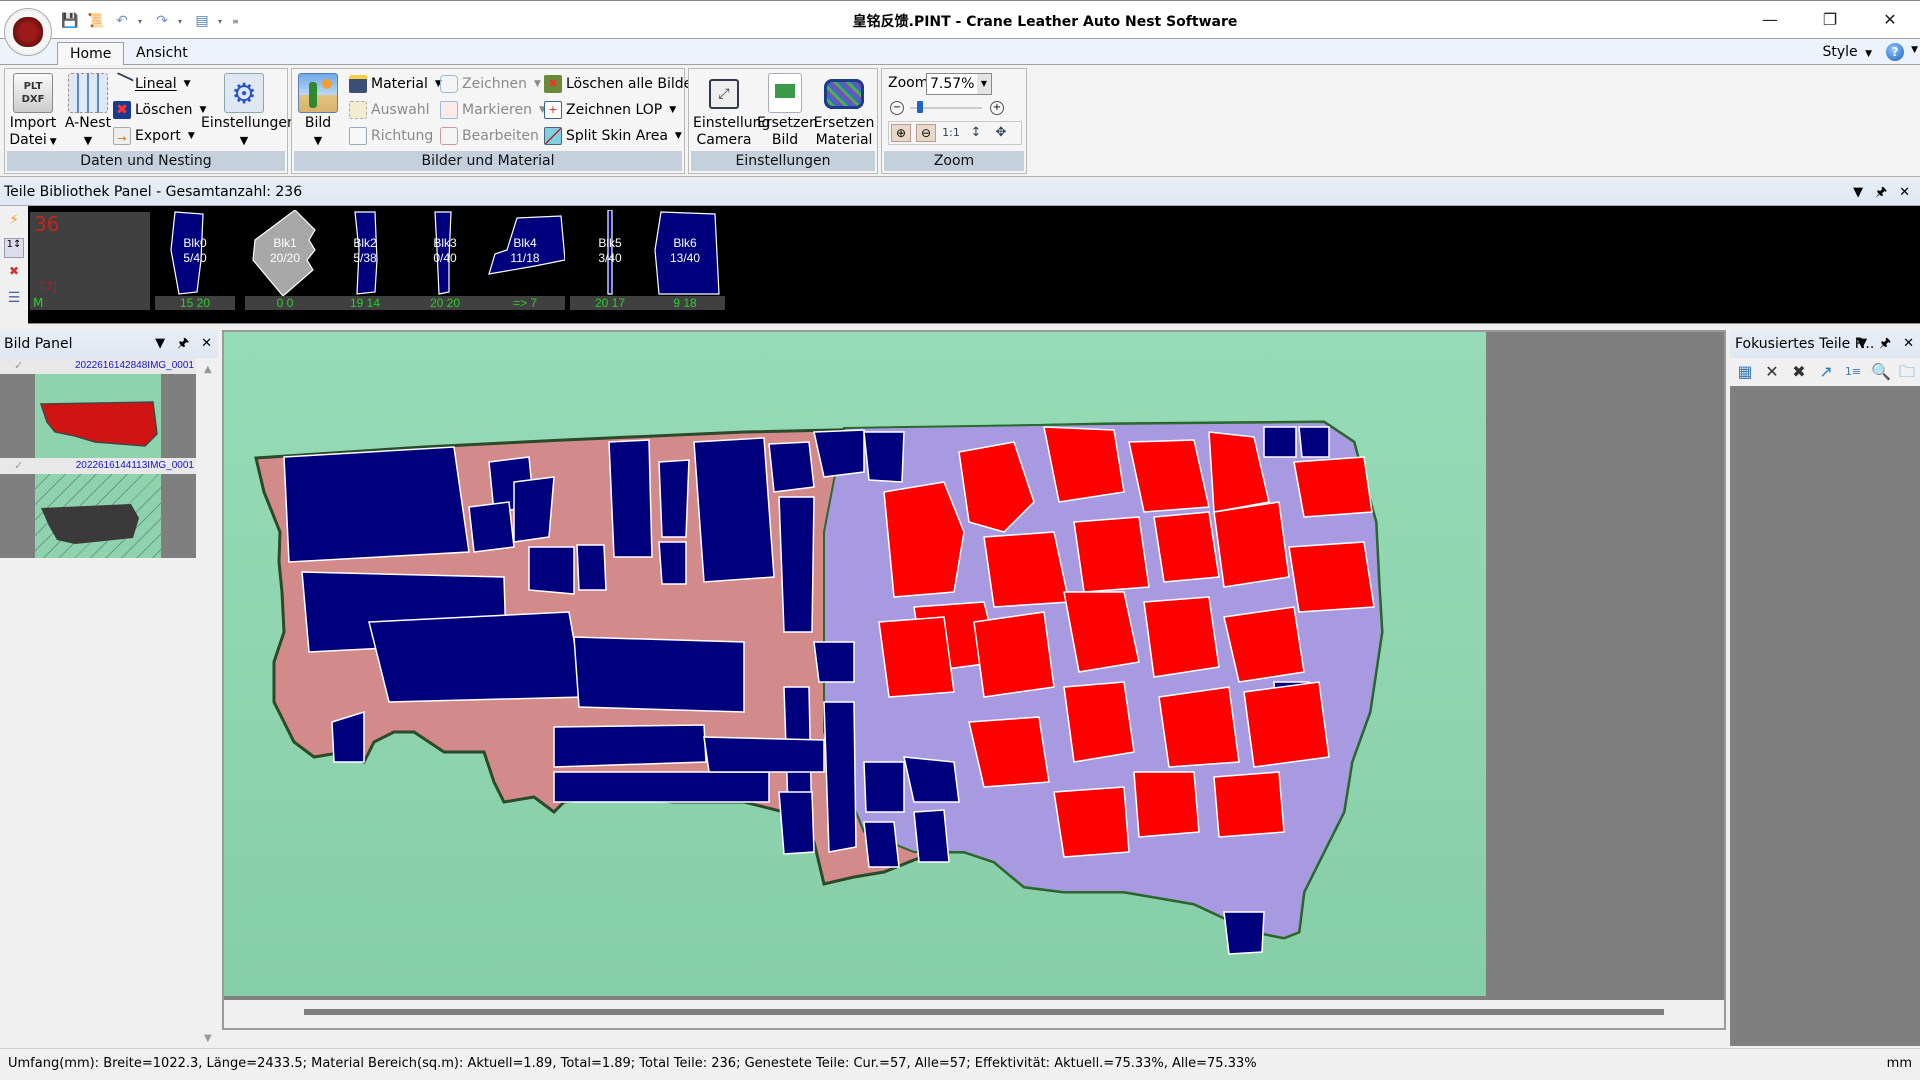  I want to click on tab-home: Home, so click(91, 54).